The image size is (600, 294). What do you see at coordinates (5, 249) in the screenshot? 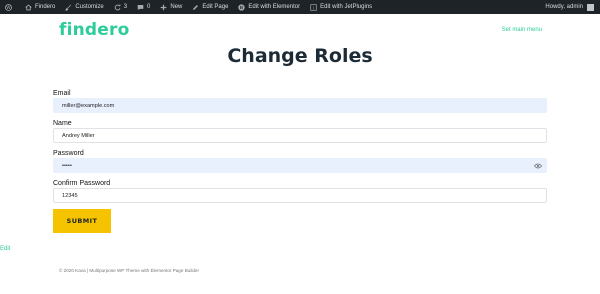
I see `edit-link: Edit` at bounding box center [5, 249].